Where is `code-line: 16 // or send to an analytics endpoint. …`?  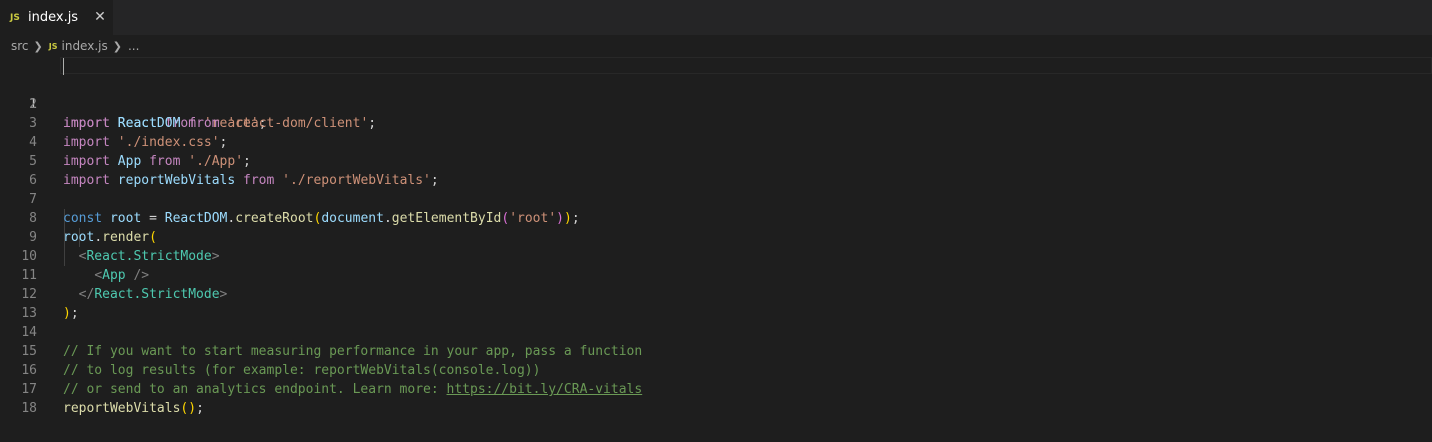
code-line: 16 // or send to an analytics endpoint. … is located at coordinates (716, 369).